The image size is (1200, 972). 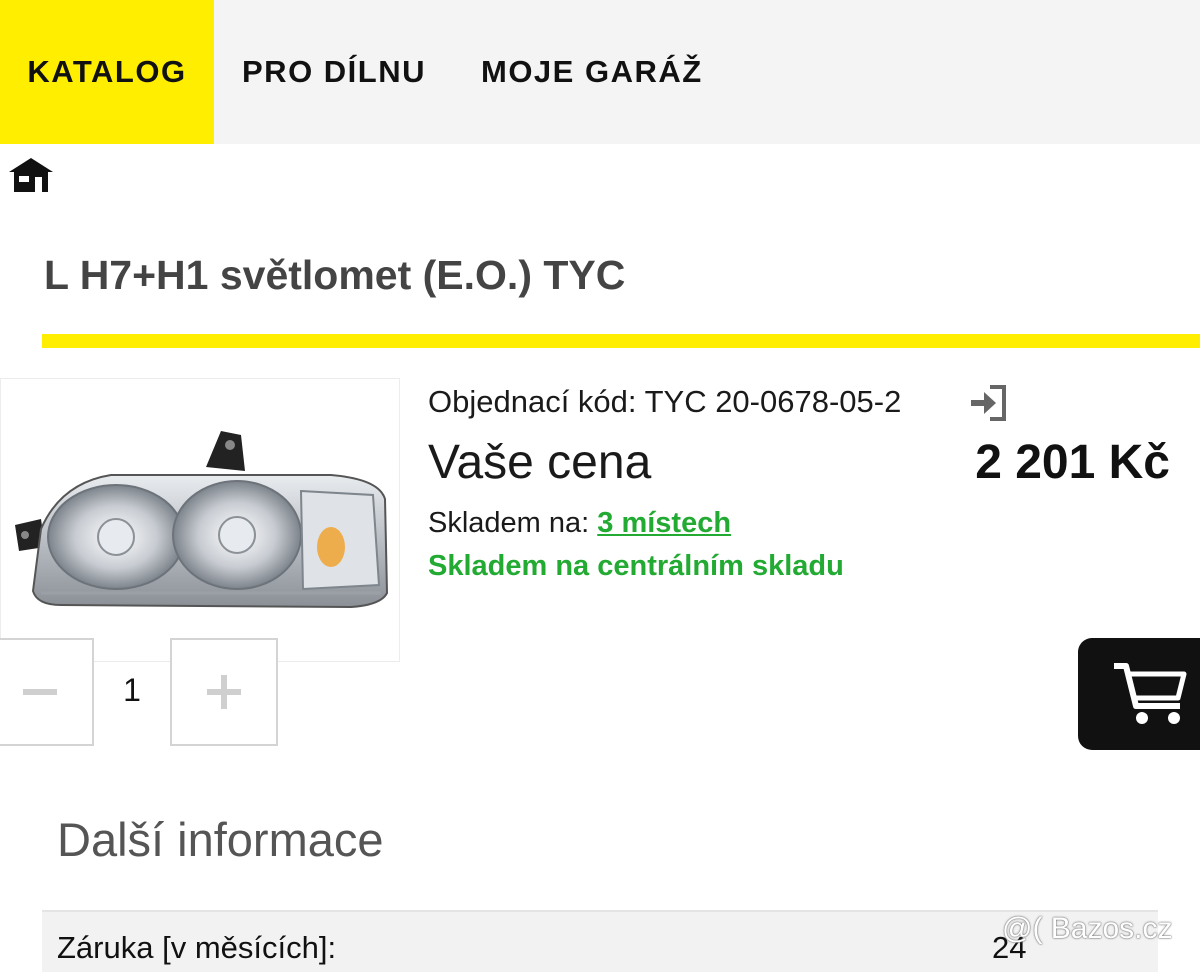 I want to click on top-nav: KATALOG PRO DÍLNU MOJE GARÁŽ, so click(x=600, y=72).